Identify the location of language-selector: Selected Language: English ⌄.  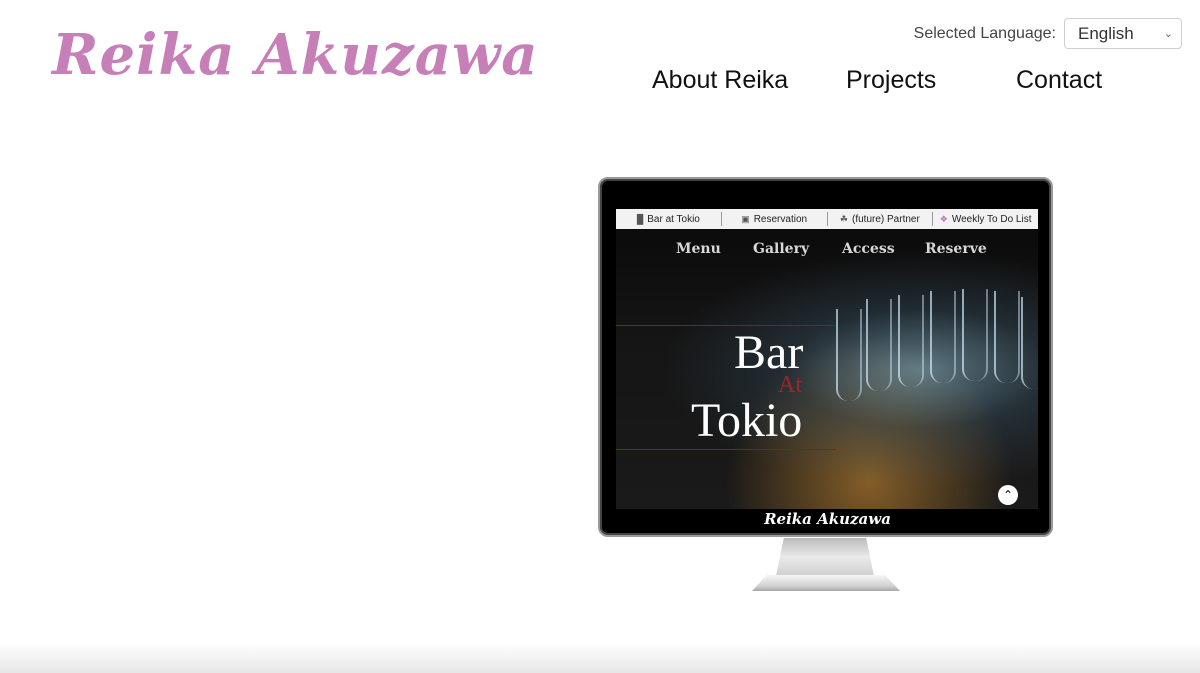
(1048, 33).